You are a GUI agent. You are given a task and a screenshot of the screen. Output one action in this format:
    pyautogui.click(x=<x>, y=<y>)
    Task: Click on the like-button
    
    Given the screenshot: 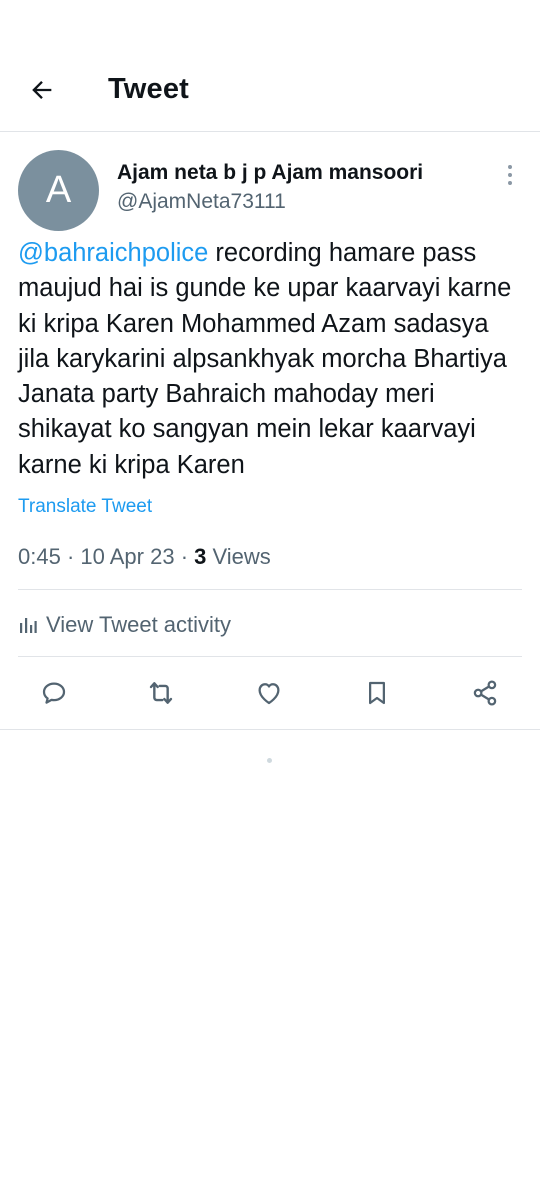 What is the action you would take?
    pyautogui.click(x=269, y=693)
    